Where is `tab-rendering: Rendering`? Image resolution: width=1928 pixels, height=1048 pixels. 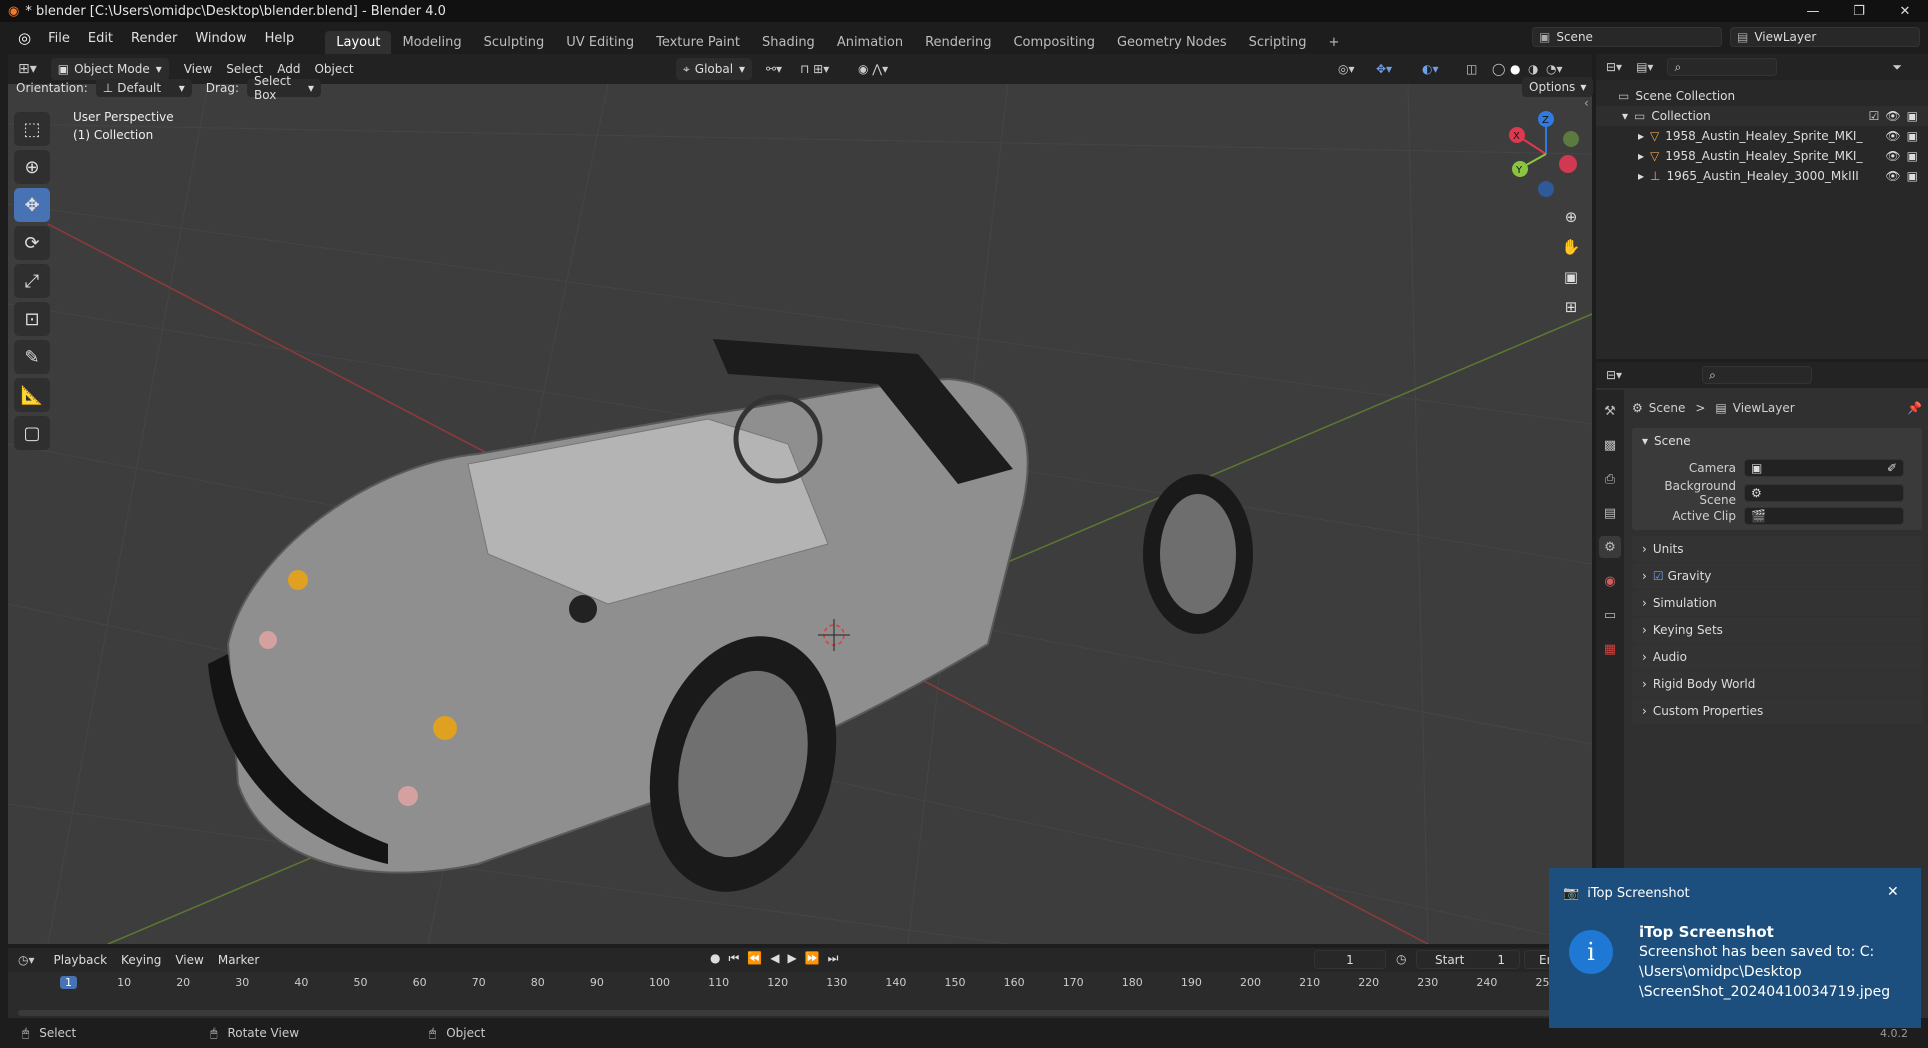
tab-rendering: Rendering is located at coordinates (958, 42).